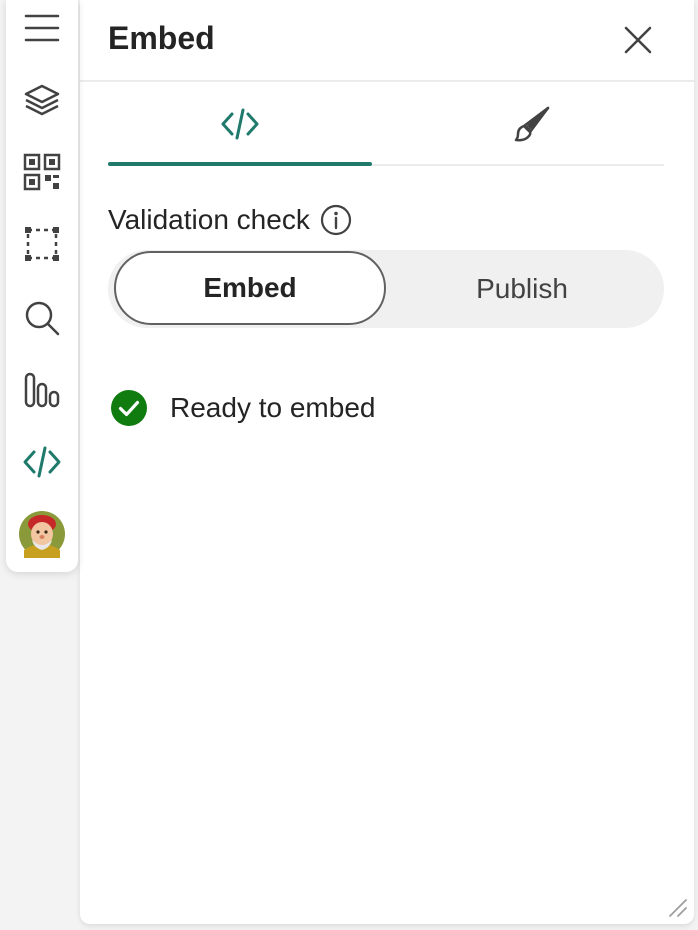  Describe the element at coordinates (522, 289) in the screenshot. I see `publish-option: Publish` at that location.